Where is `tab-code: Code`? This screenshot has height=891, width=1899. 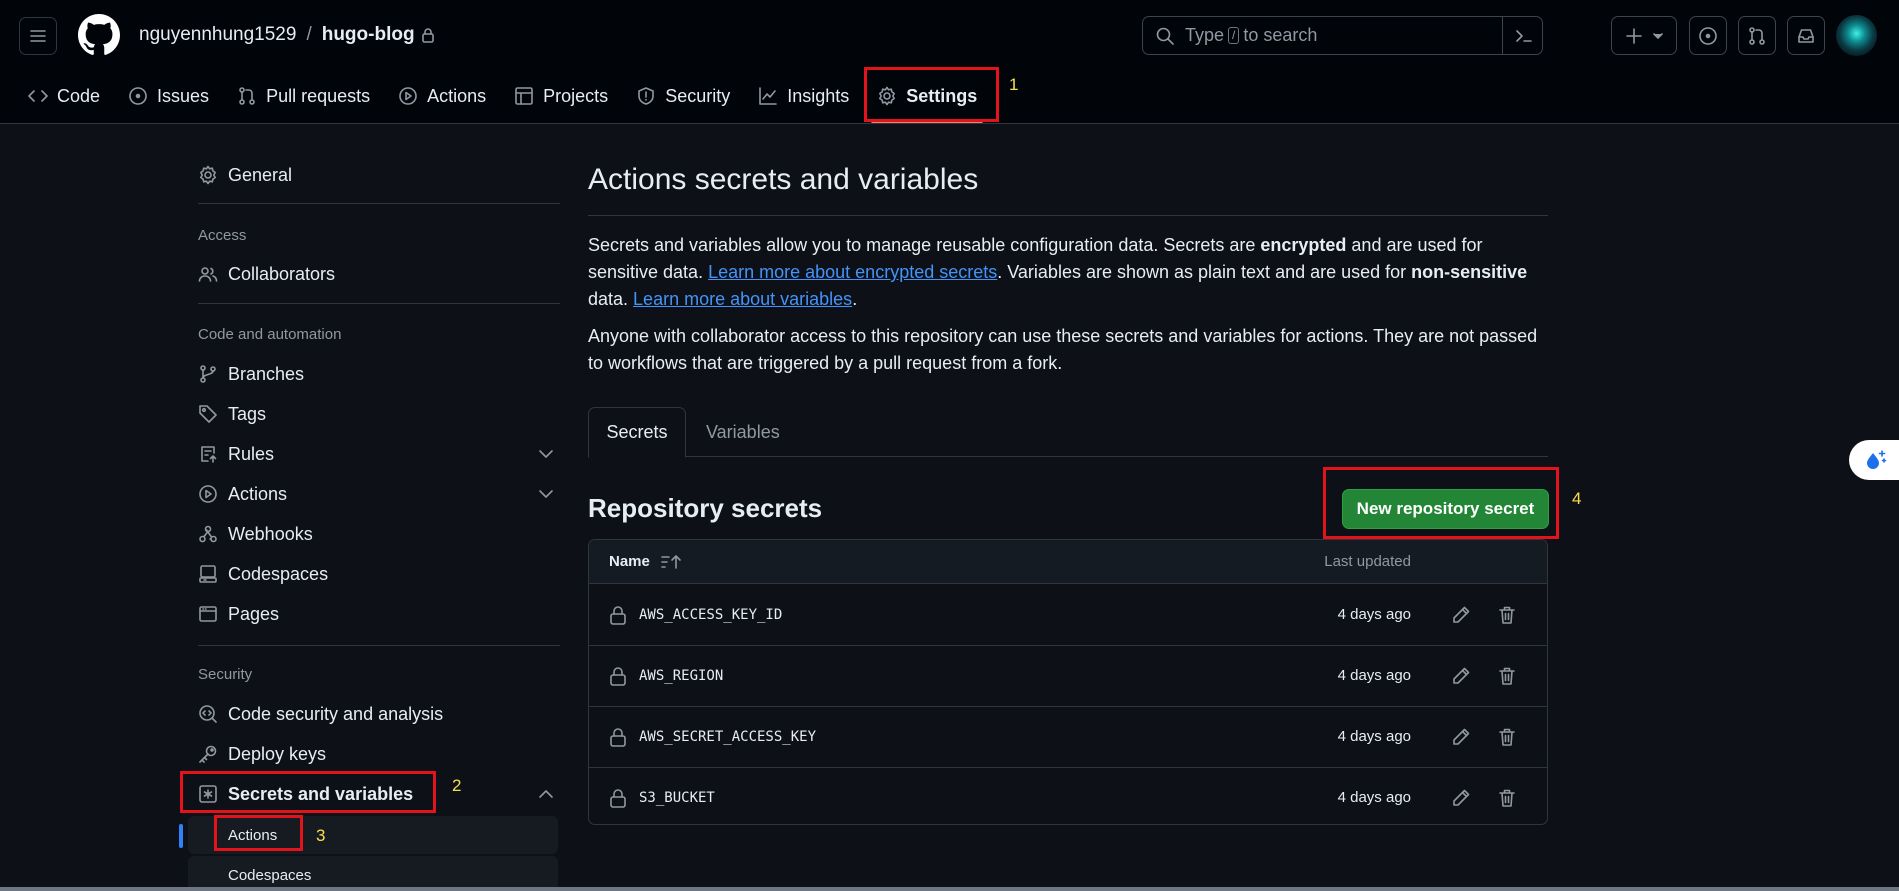
tab-code: Code is located at coordinates (64, 96).